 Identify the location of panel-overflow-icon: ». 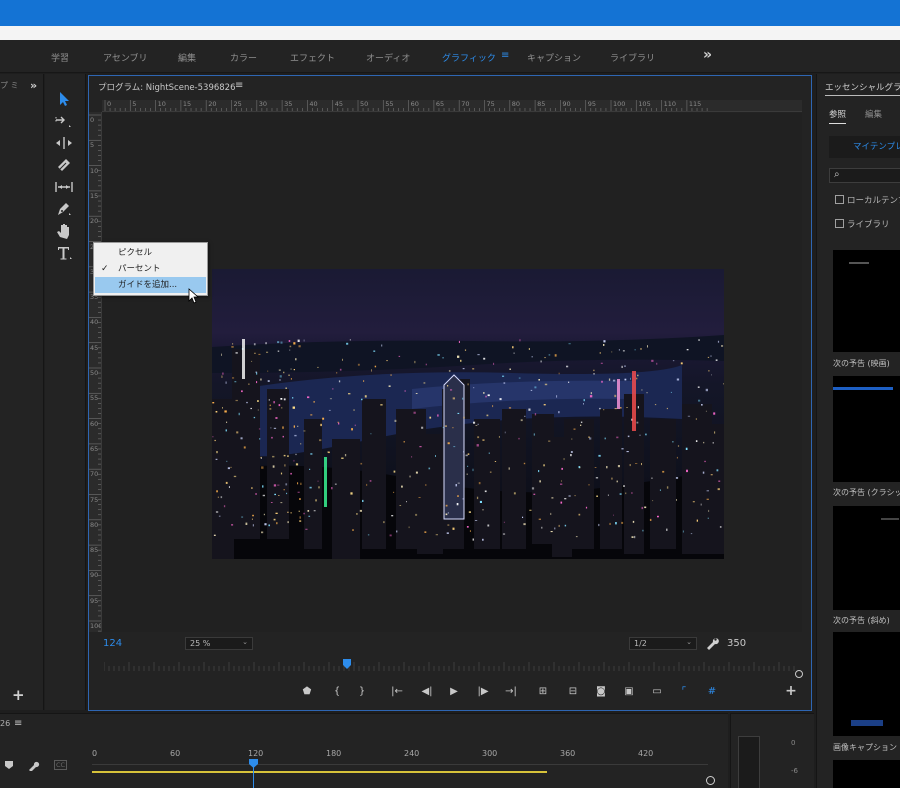
(33, 85).